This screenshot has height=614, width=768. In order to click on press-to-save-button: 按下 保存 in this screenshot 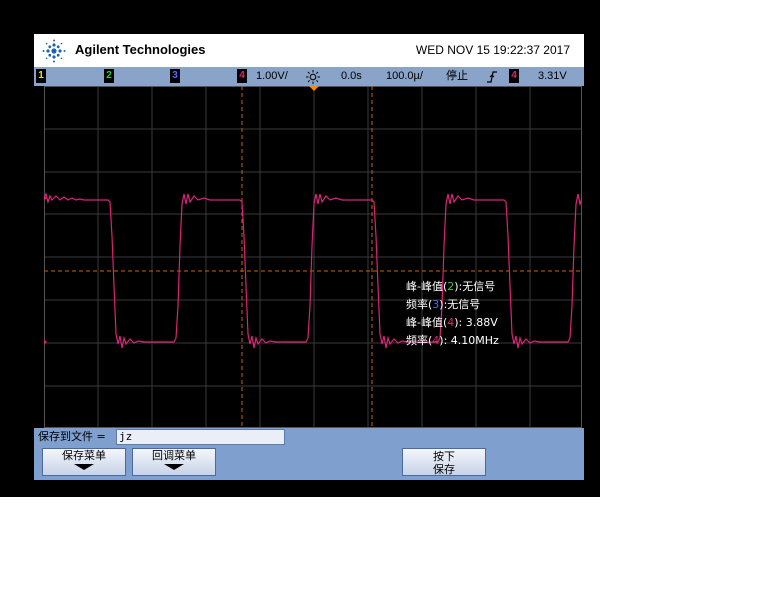, I will do `click(444, 462)`.